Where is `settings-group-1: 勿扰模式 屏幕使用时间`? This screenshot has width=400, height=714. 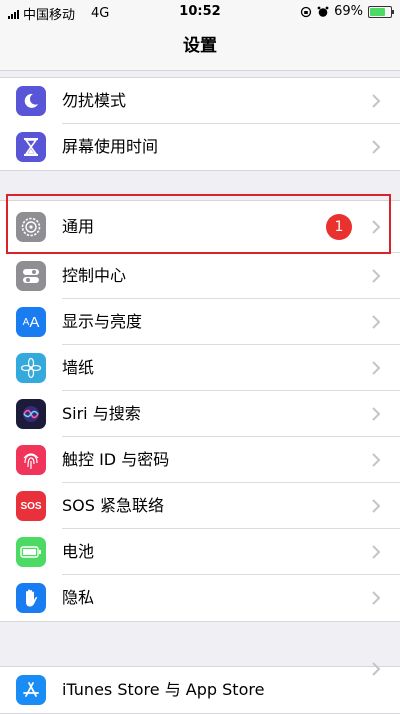 settings-group-1: 勿扰模式 屏幕使用时间 is located at coordinates (200, 124).